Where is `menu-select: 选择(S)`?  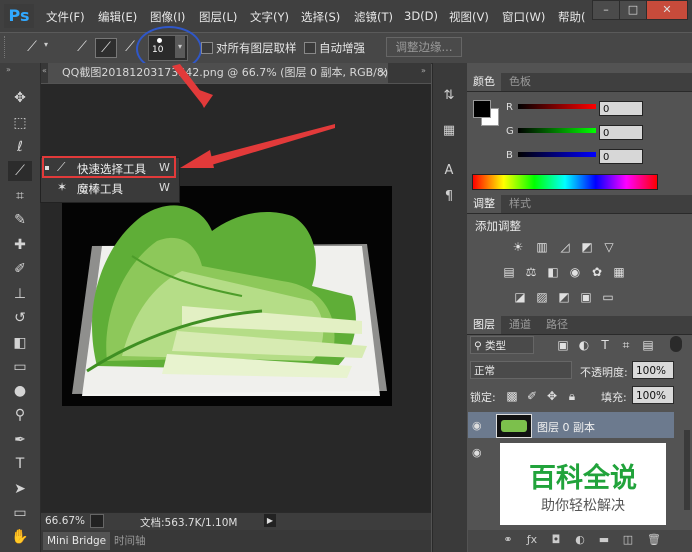
menu-select: 选择(S) is located at coordinates (320, 17).